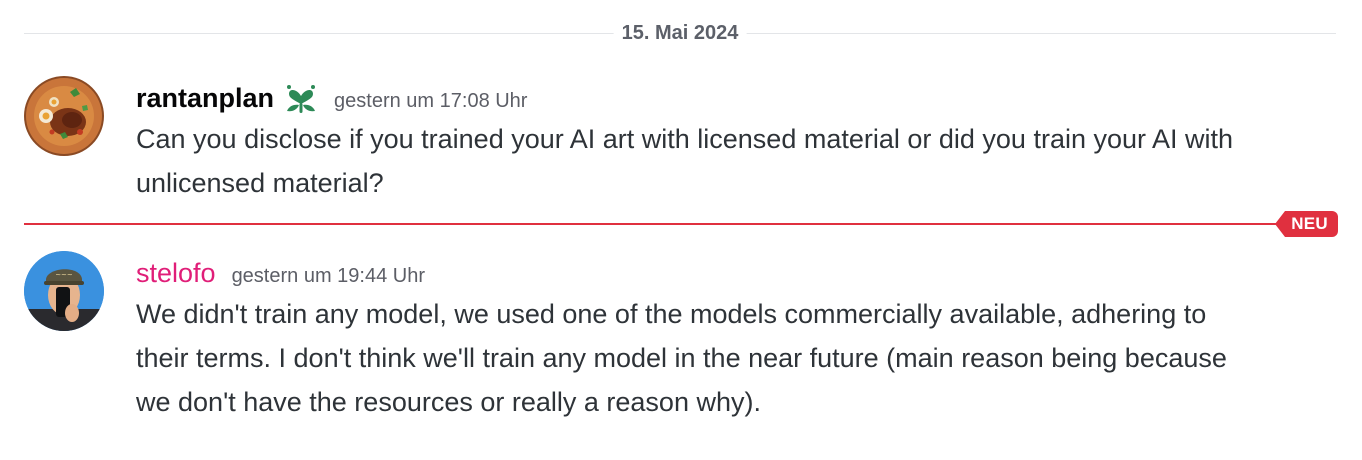  I want to click on new-badge-label: NEU, so click(1311, 224).